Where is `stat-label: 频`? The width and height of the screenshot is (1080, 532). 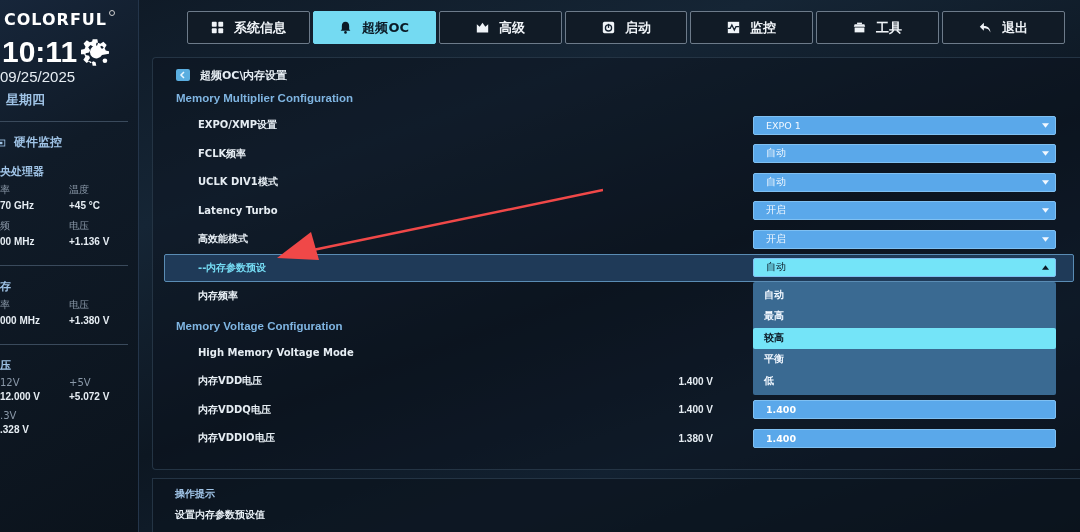
stat-label: 频 is located at coordinates (5, 226).